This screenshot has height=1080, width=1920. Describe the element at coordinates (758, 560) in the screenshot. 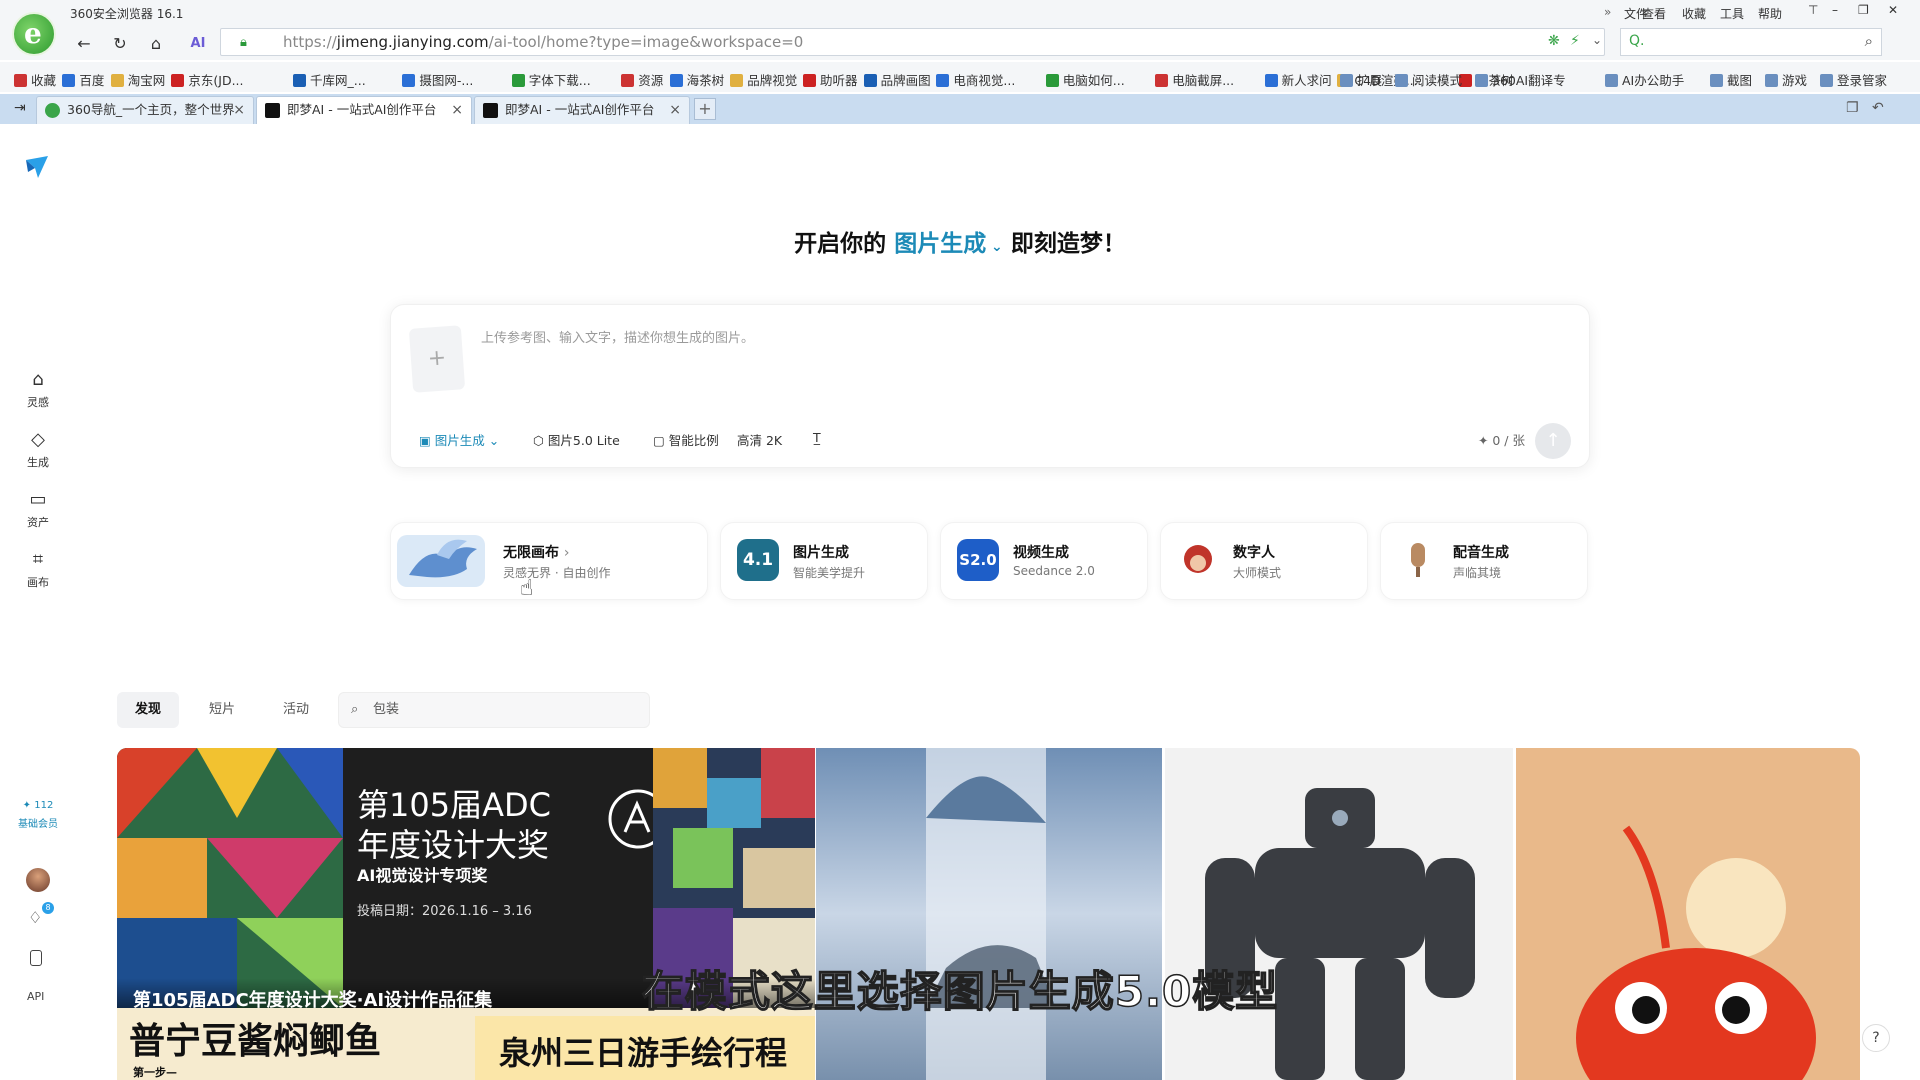

I see `image-gen-icon: 4.1` at that location.